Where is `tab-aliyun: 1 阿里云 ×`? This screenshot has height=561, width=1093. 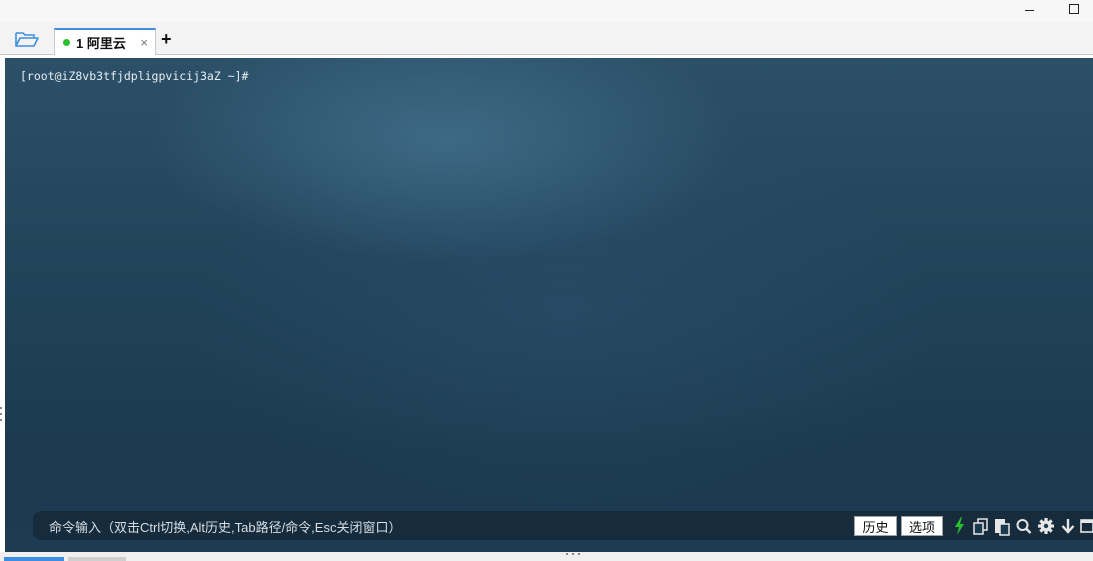
tab-aliyun: 1 阿里云 × is located at coordinates (105, 41).